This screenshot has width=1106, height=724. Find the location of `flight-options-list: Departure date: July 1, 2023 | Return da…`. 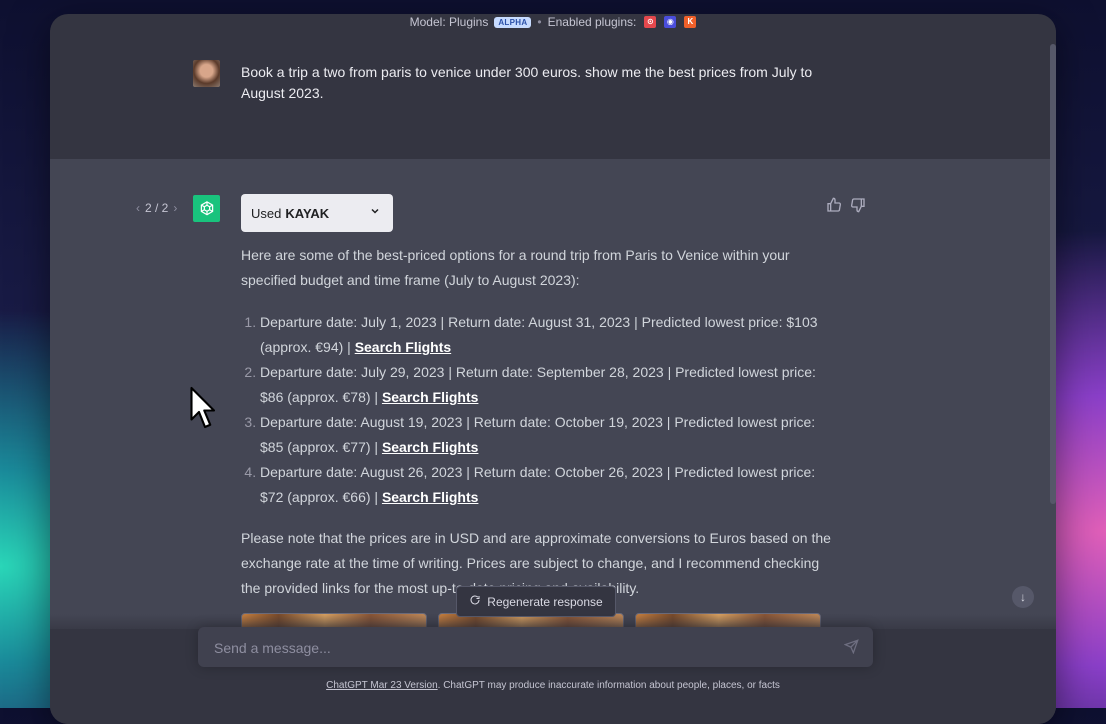

flight-options-list: Departure date: July 1, 2023 | Return da… is located at coordinates (536, 410).